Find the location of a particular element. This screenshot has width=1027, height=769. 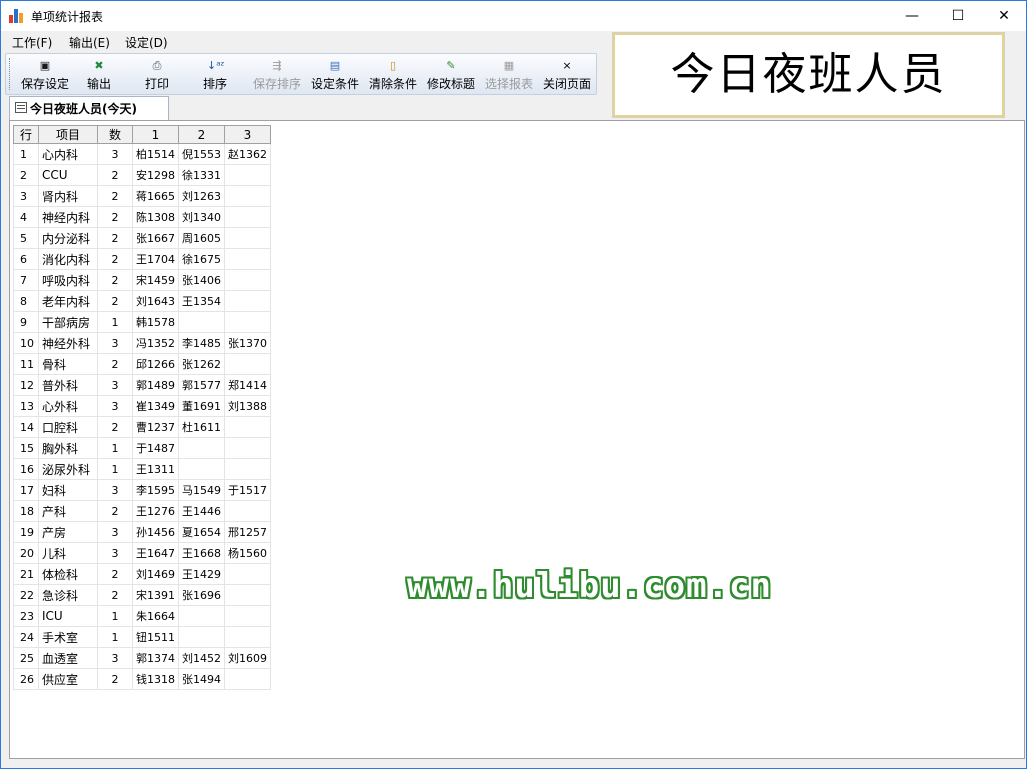

col-header-row-number: 行 is located at coordinates (26, 134).